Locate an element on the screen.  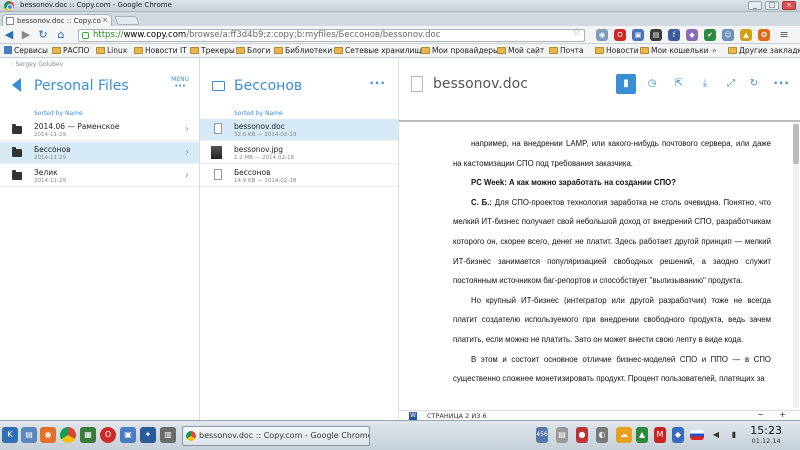
opera-extension-icon: O is located at coordinates (620, 35).